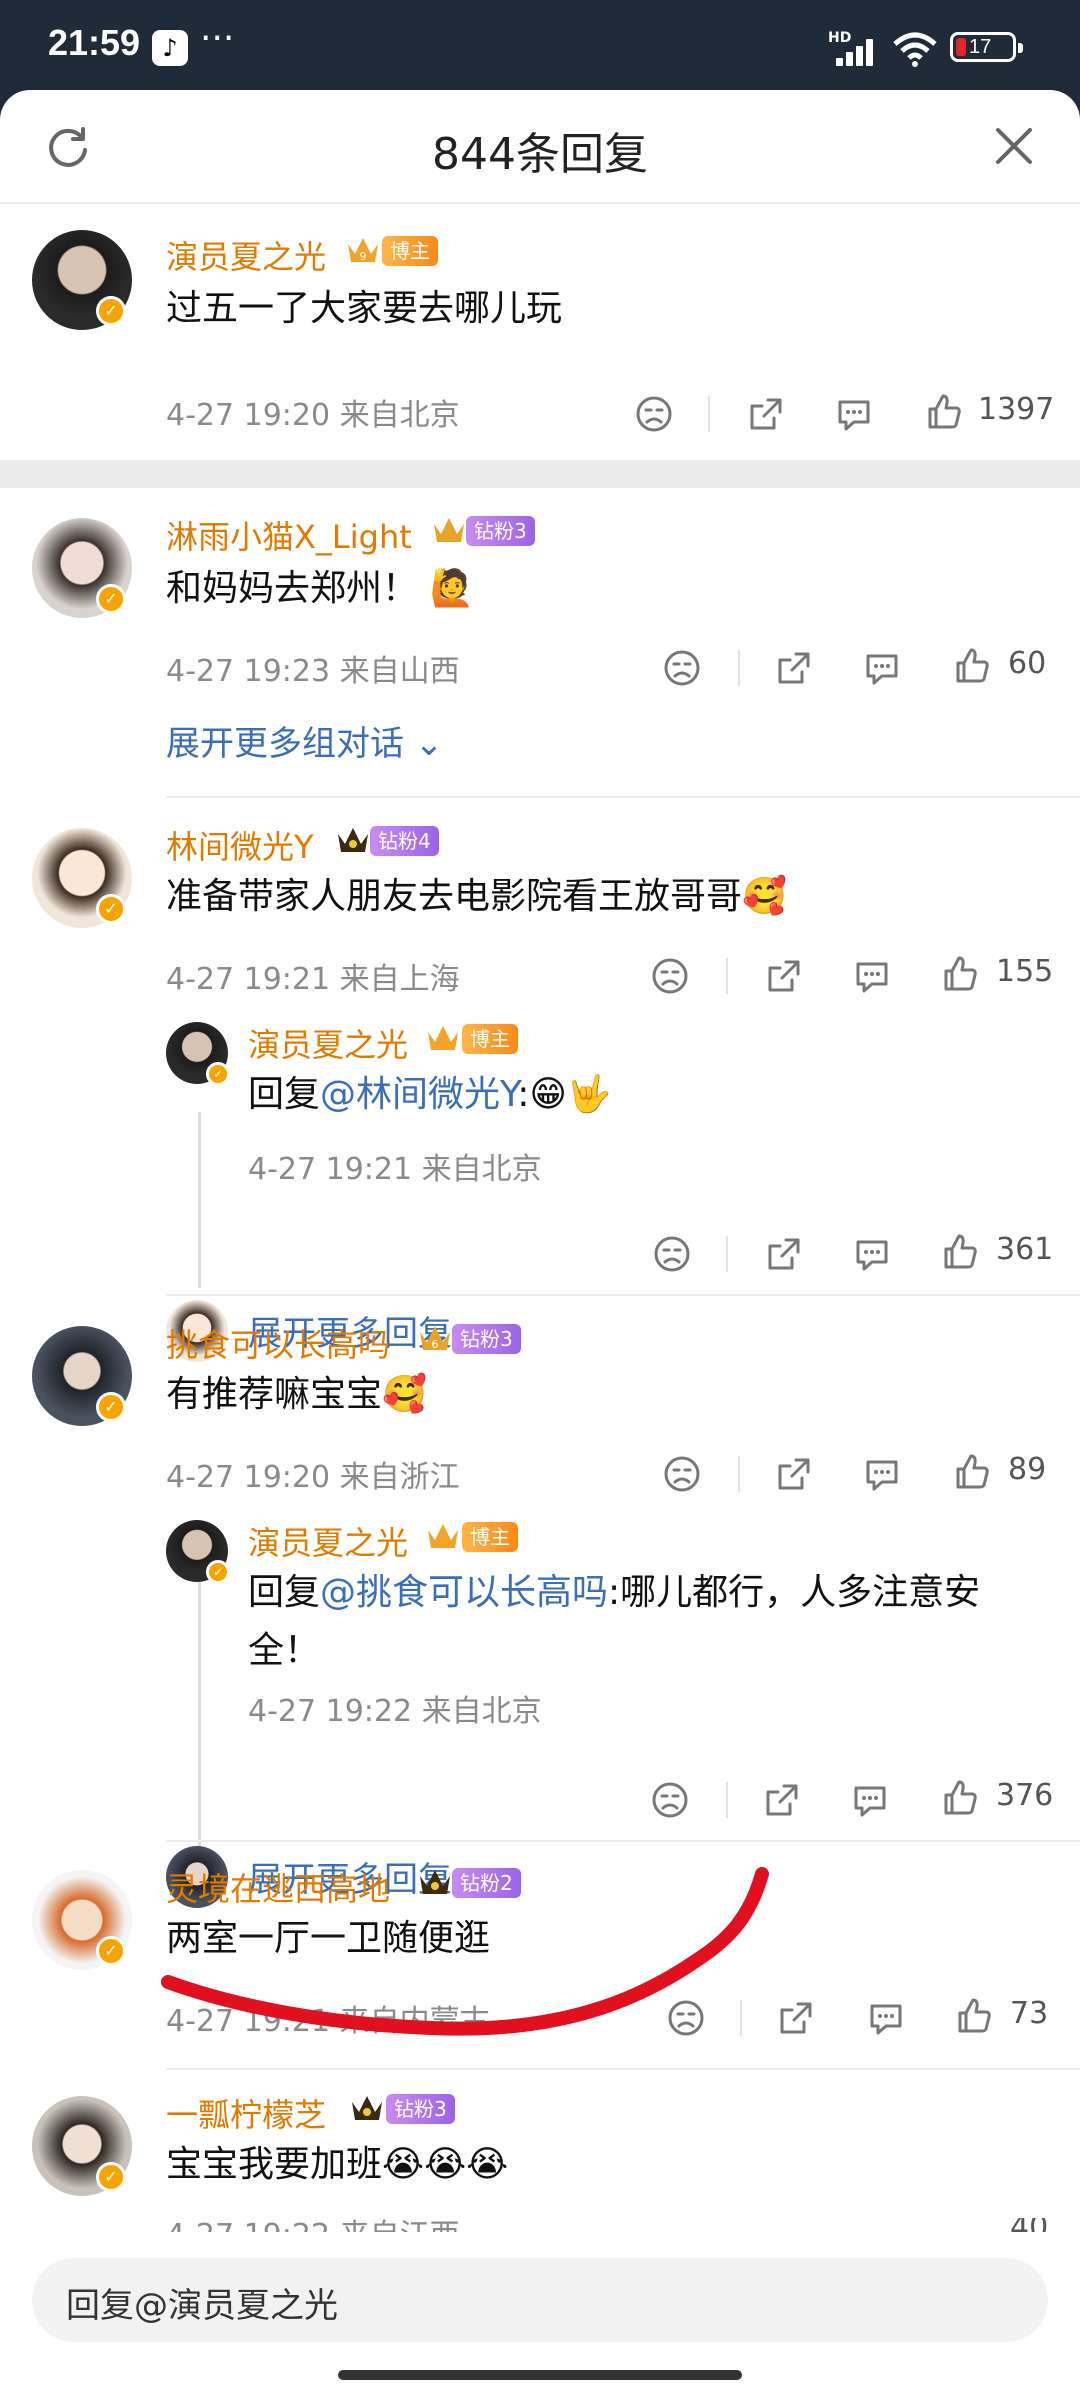  Describe the element at coordinates (94, 42) in the screenshot. I see `status-time: 21:59` at that location.